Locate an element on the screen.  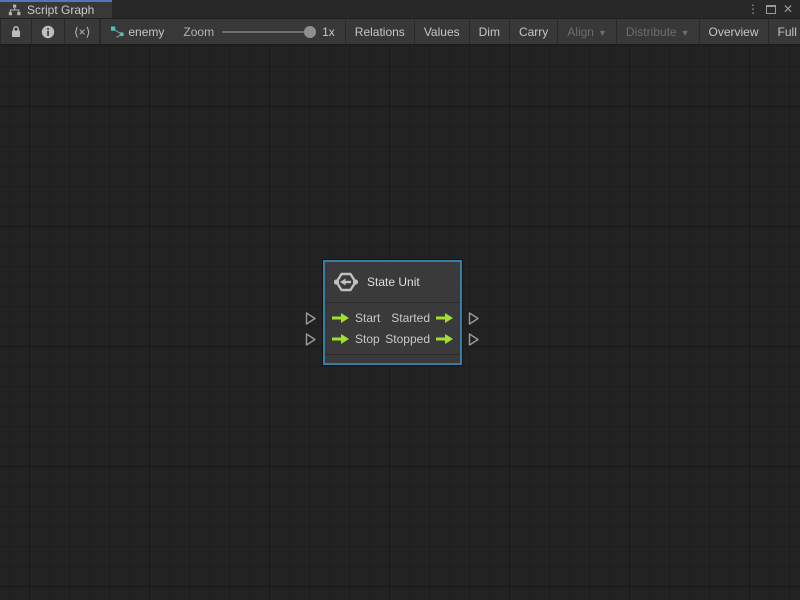
angle-brackets-icon: ⟨×⟩ is located at coordinates (82, 31).